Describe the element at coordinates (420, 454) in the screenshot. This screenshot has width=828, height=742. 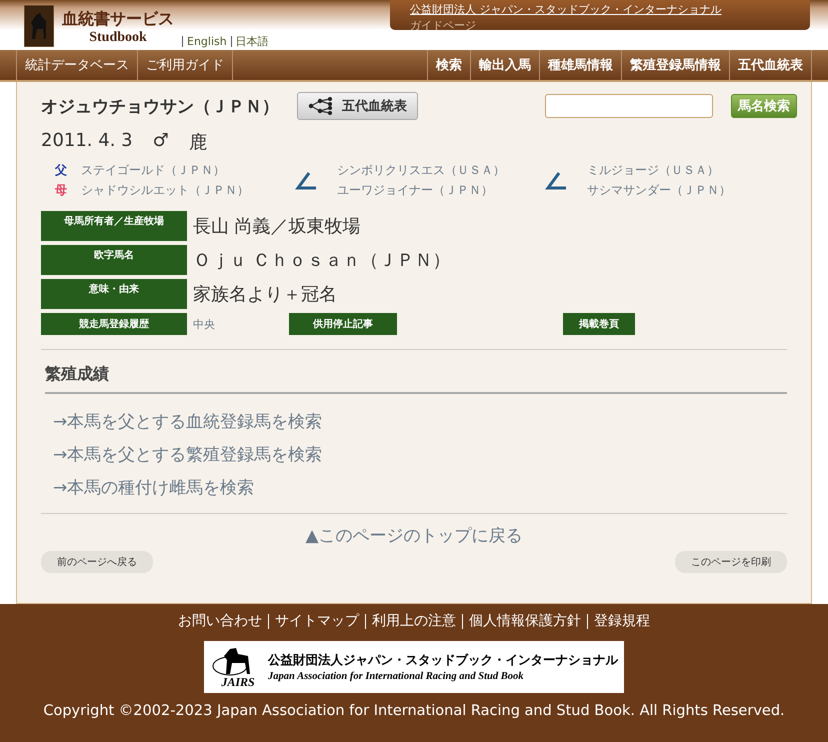
I see `search-link: →本馬を父とする繁殖登録馬を検索` at that location.